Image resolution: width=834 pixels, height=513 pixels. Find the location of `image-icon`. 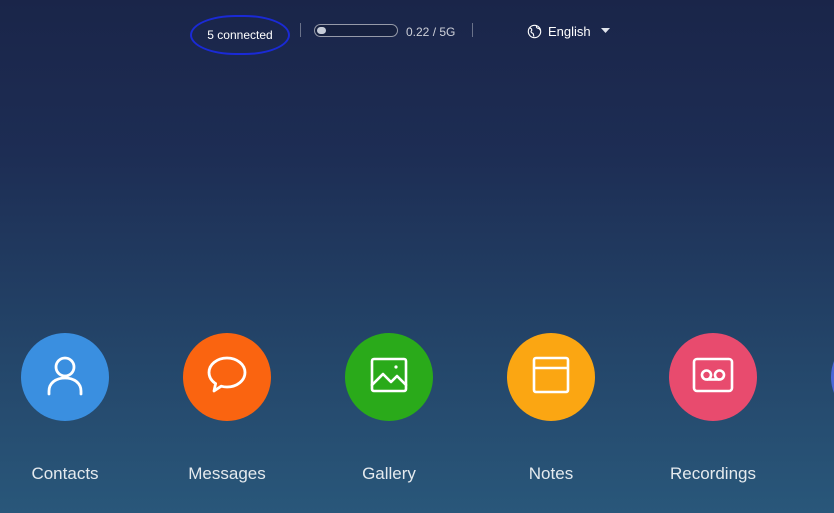

image-icon is located at coordinates (389, 377).